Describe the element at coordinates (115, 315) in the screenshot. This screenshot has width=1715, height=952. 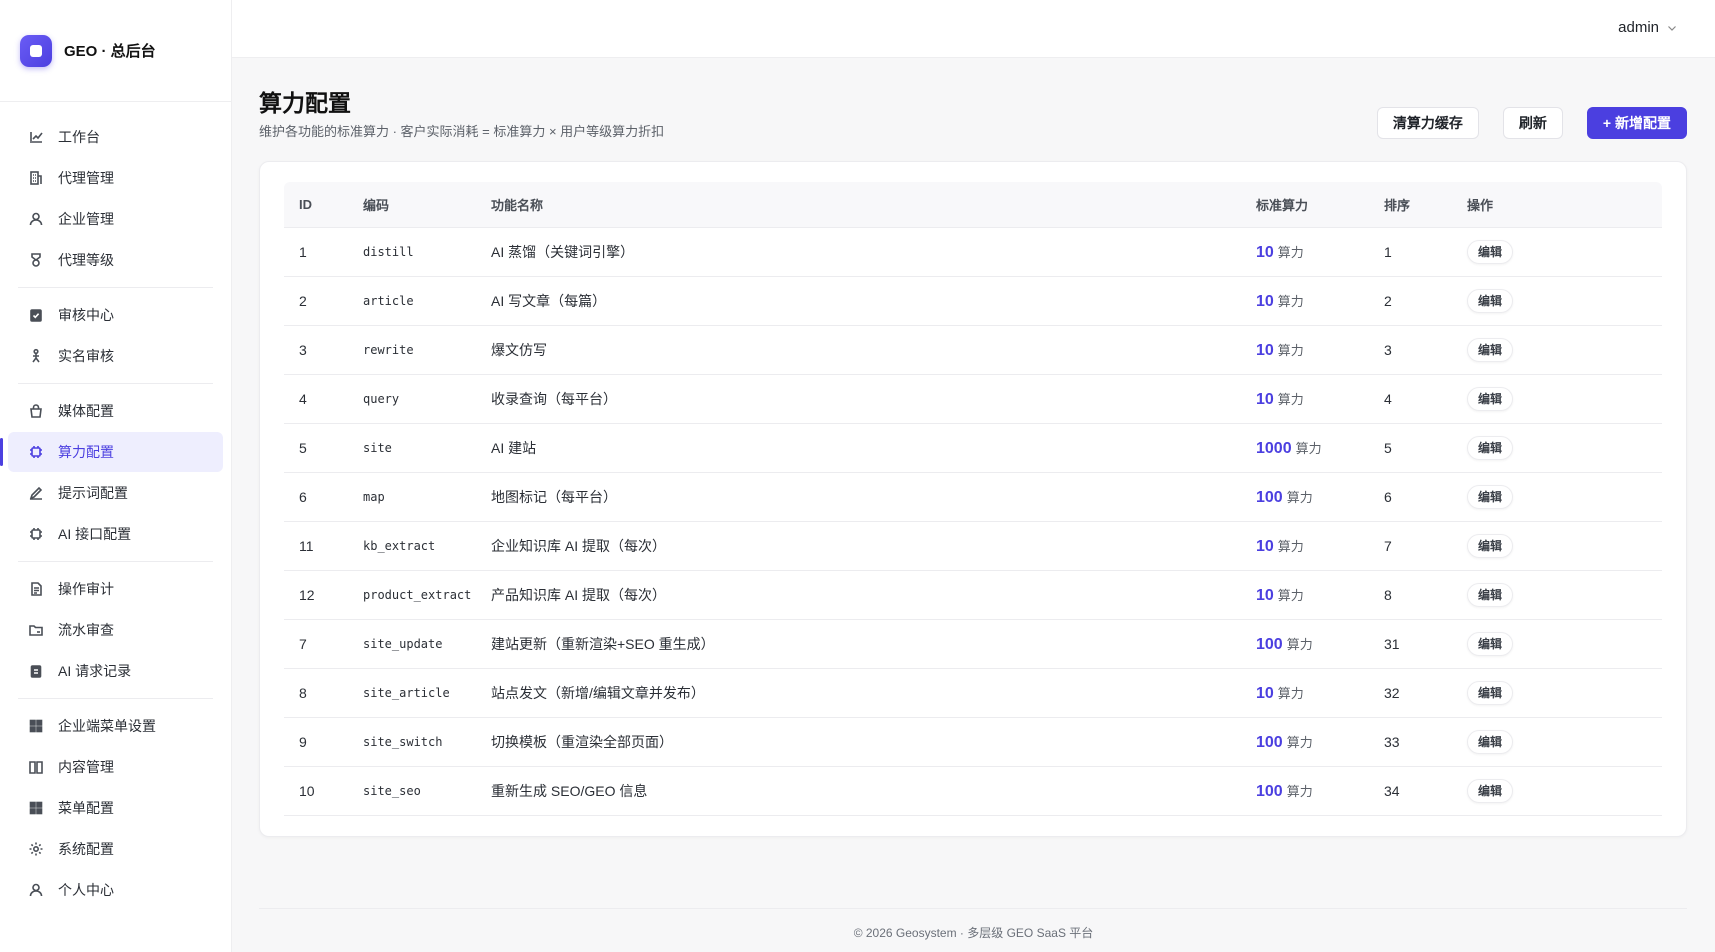
I see `sidebar-item: 审核中心` at that location.